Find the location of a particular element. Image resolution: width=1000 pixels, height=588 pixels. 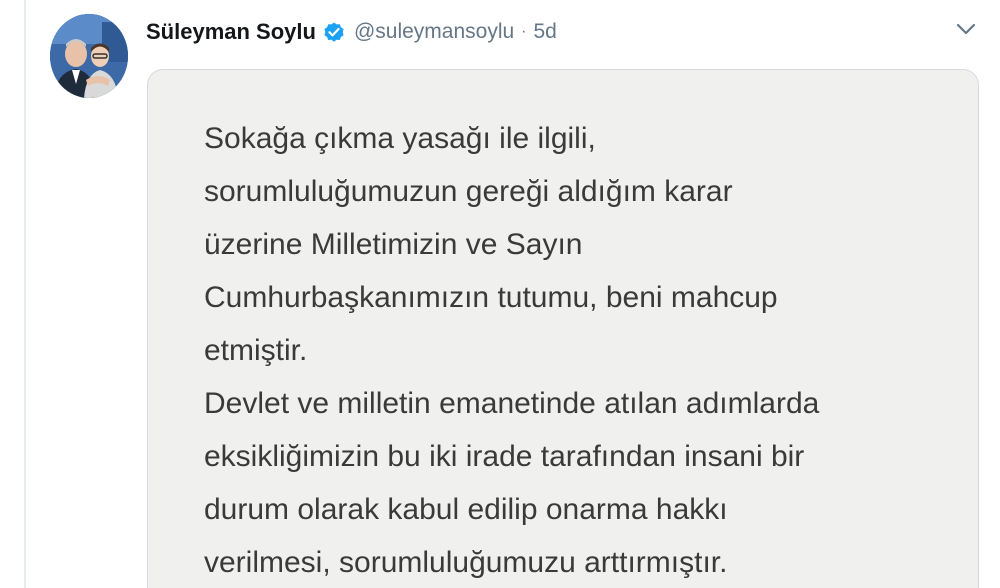

chevron-down-icon is located at coordinates (966, 29).